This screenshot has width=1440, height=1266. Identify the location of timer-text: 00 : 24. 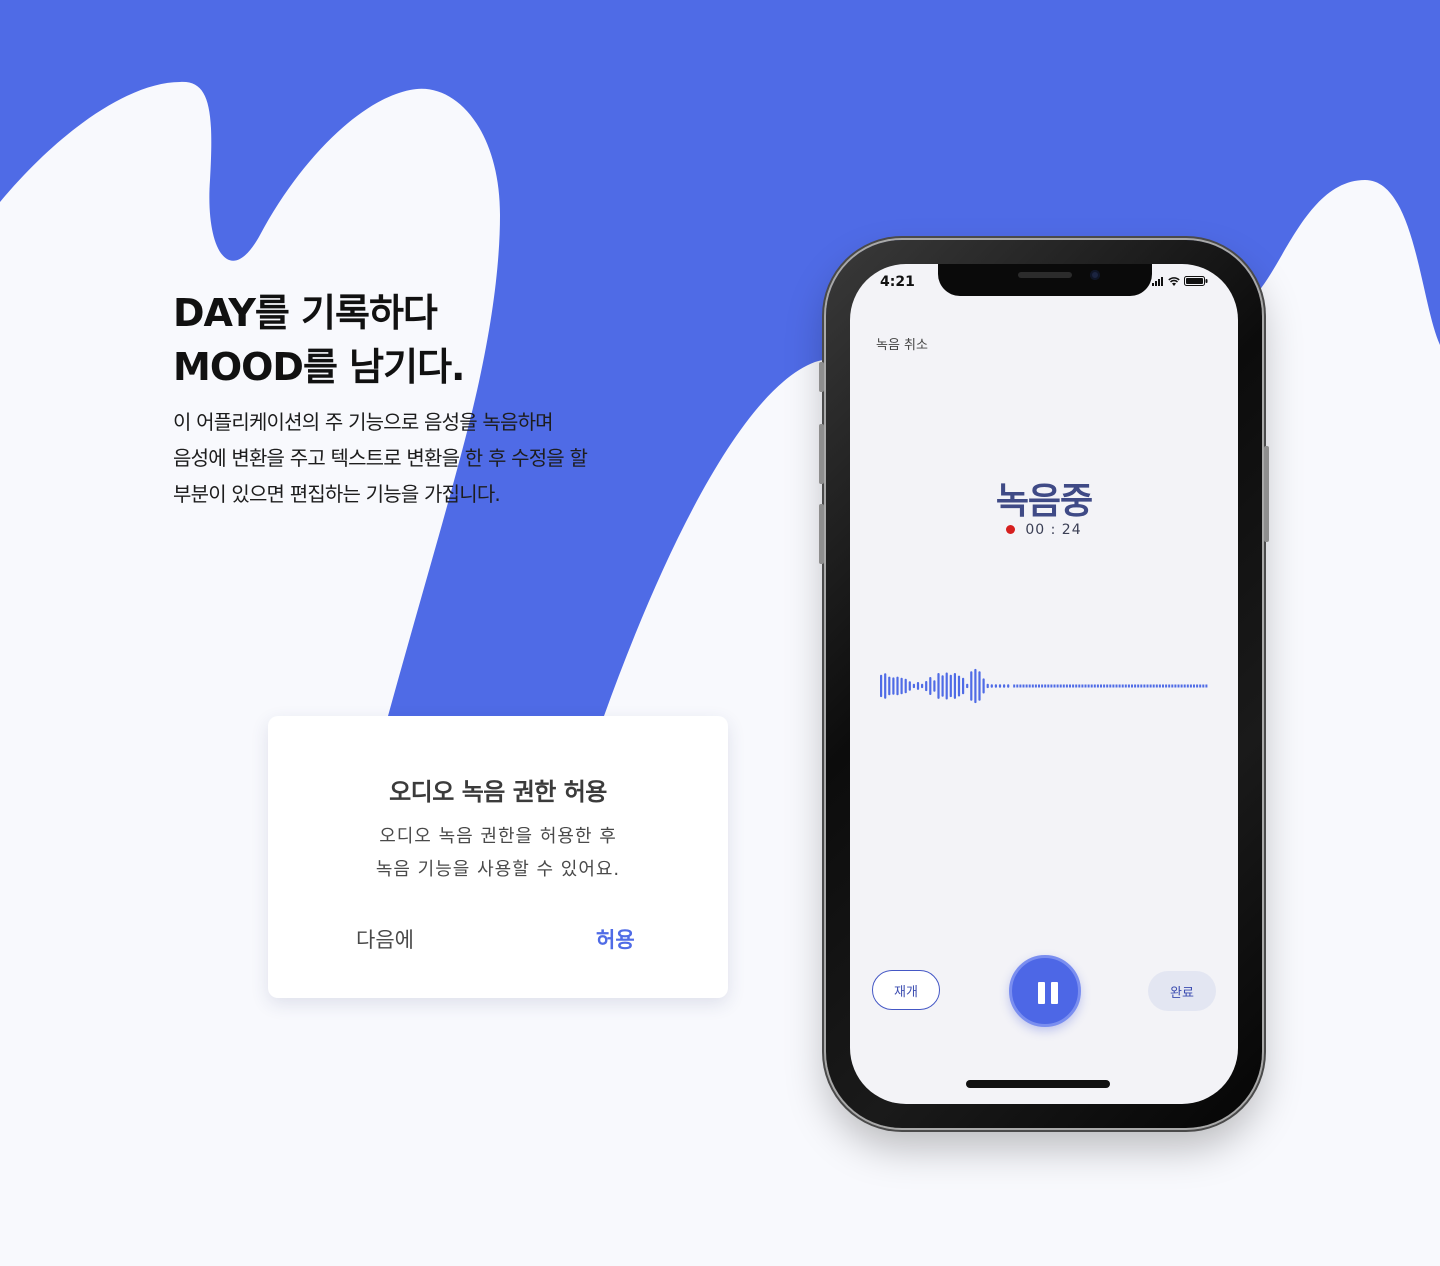
(1053, 530).